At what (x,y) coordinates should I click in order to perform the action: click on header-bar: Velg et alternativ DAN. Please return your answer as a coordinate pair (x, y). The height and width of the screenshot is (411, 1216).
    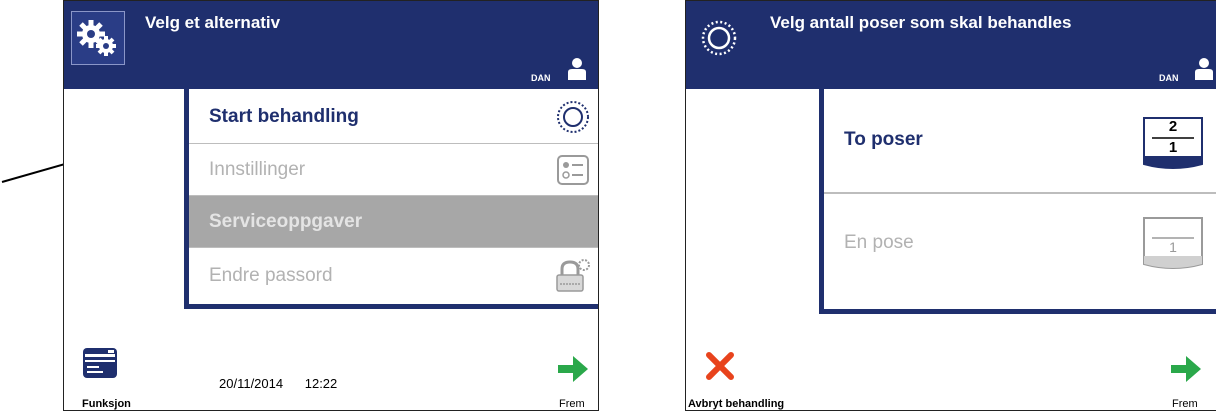
    Looking at the image, I should click on (331, 45).